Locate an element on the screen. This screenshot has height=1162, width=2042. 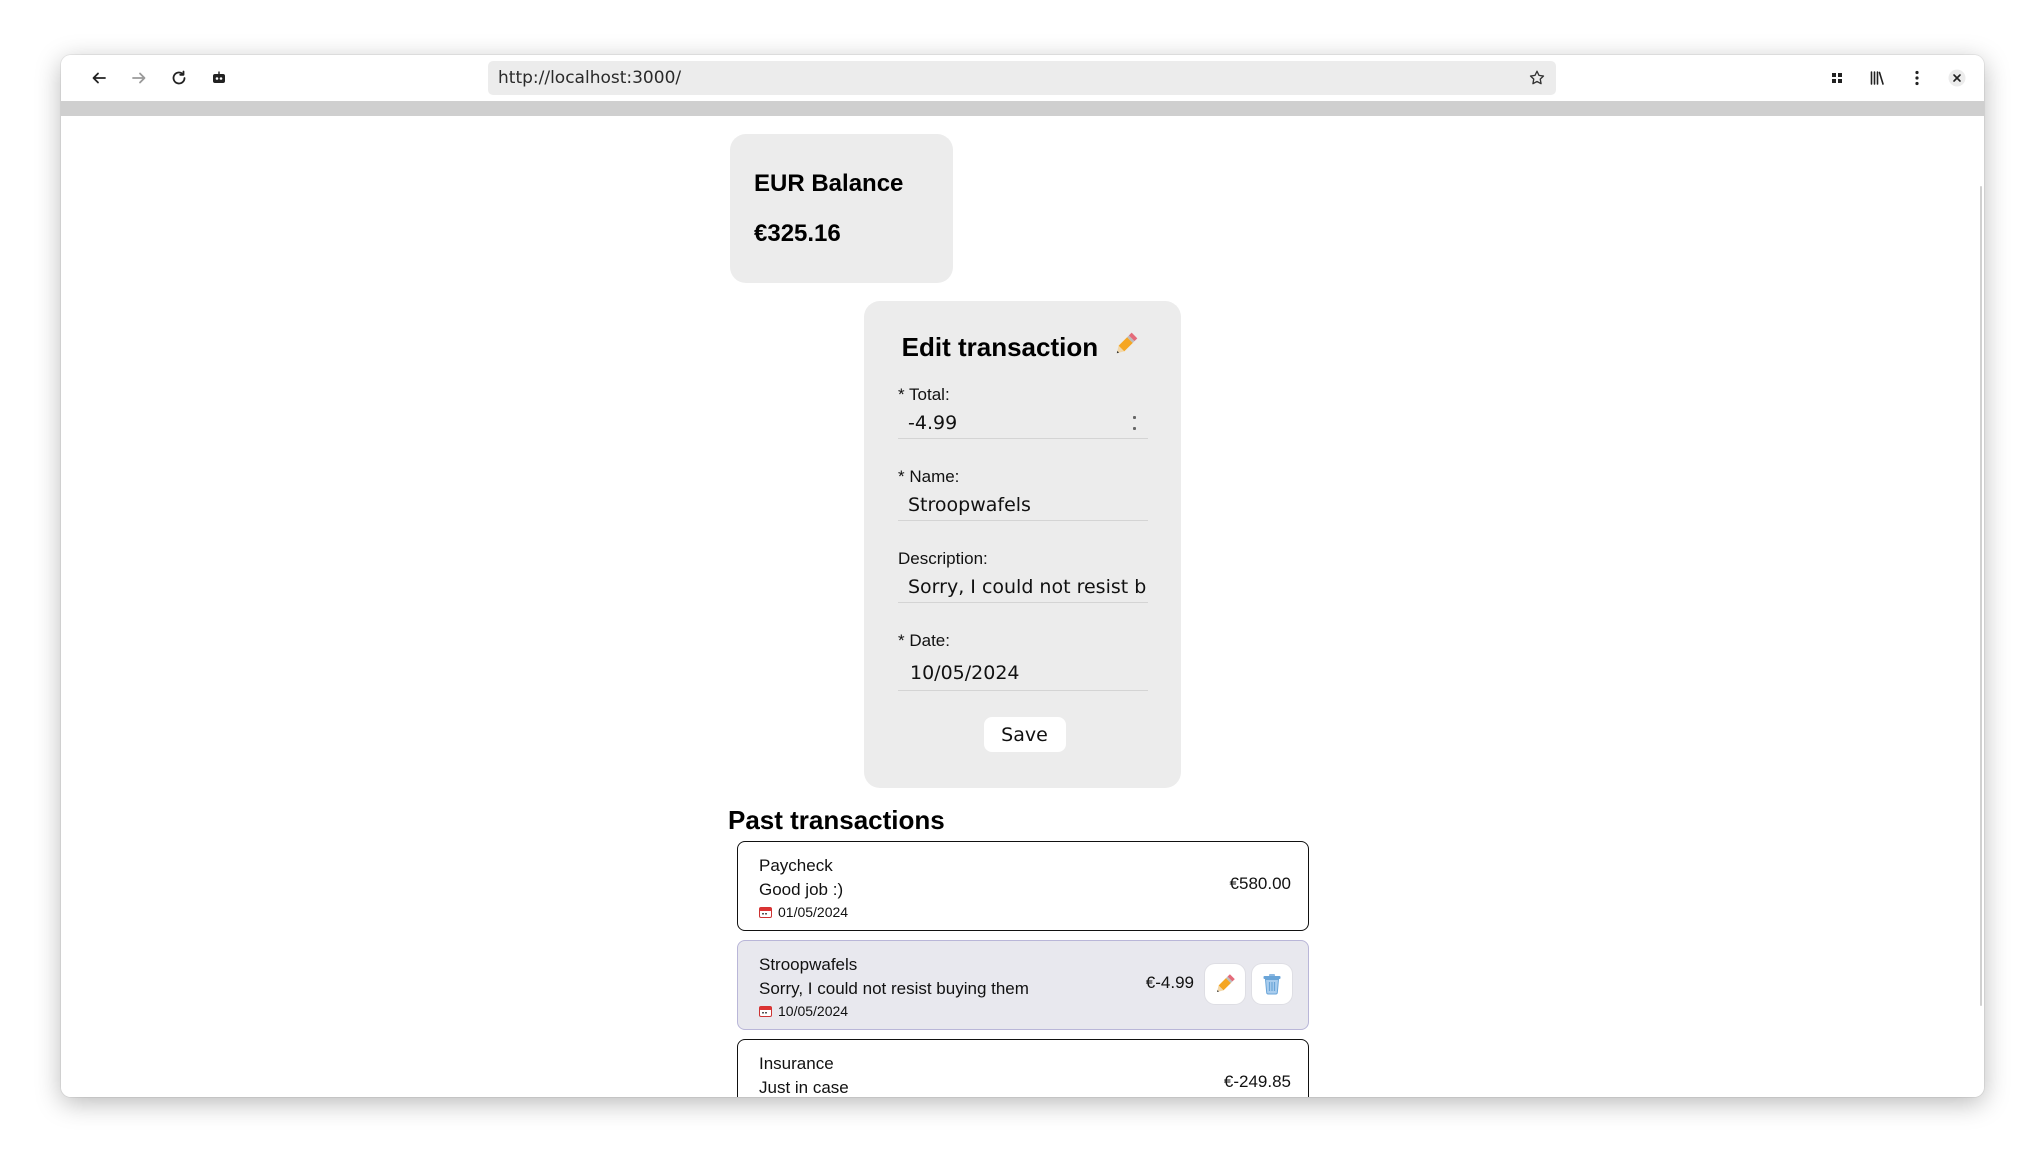
browser-toolbar: http://localhost:3000/ is located at coordinates (1022, 78).